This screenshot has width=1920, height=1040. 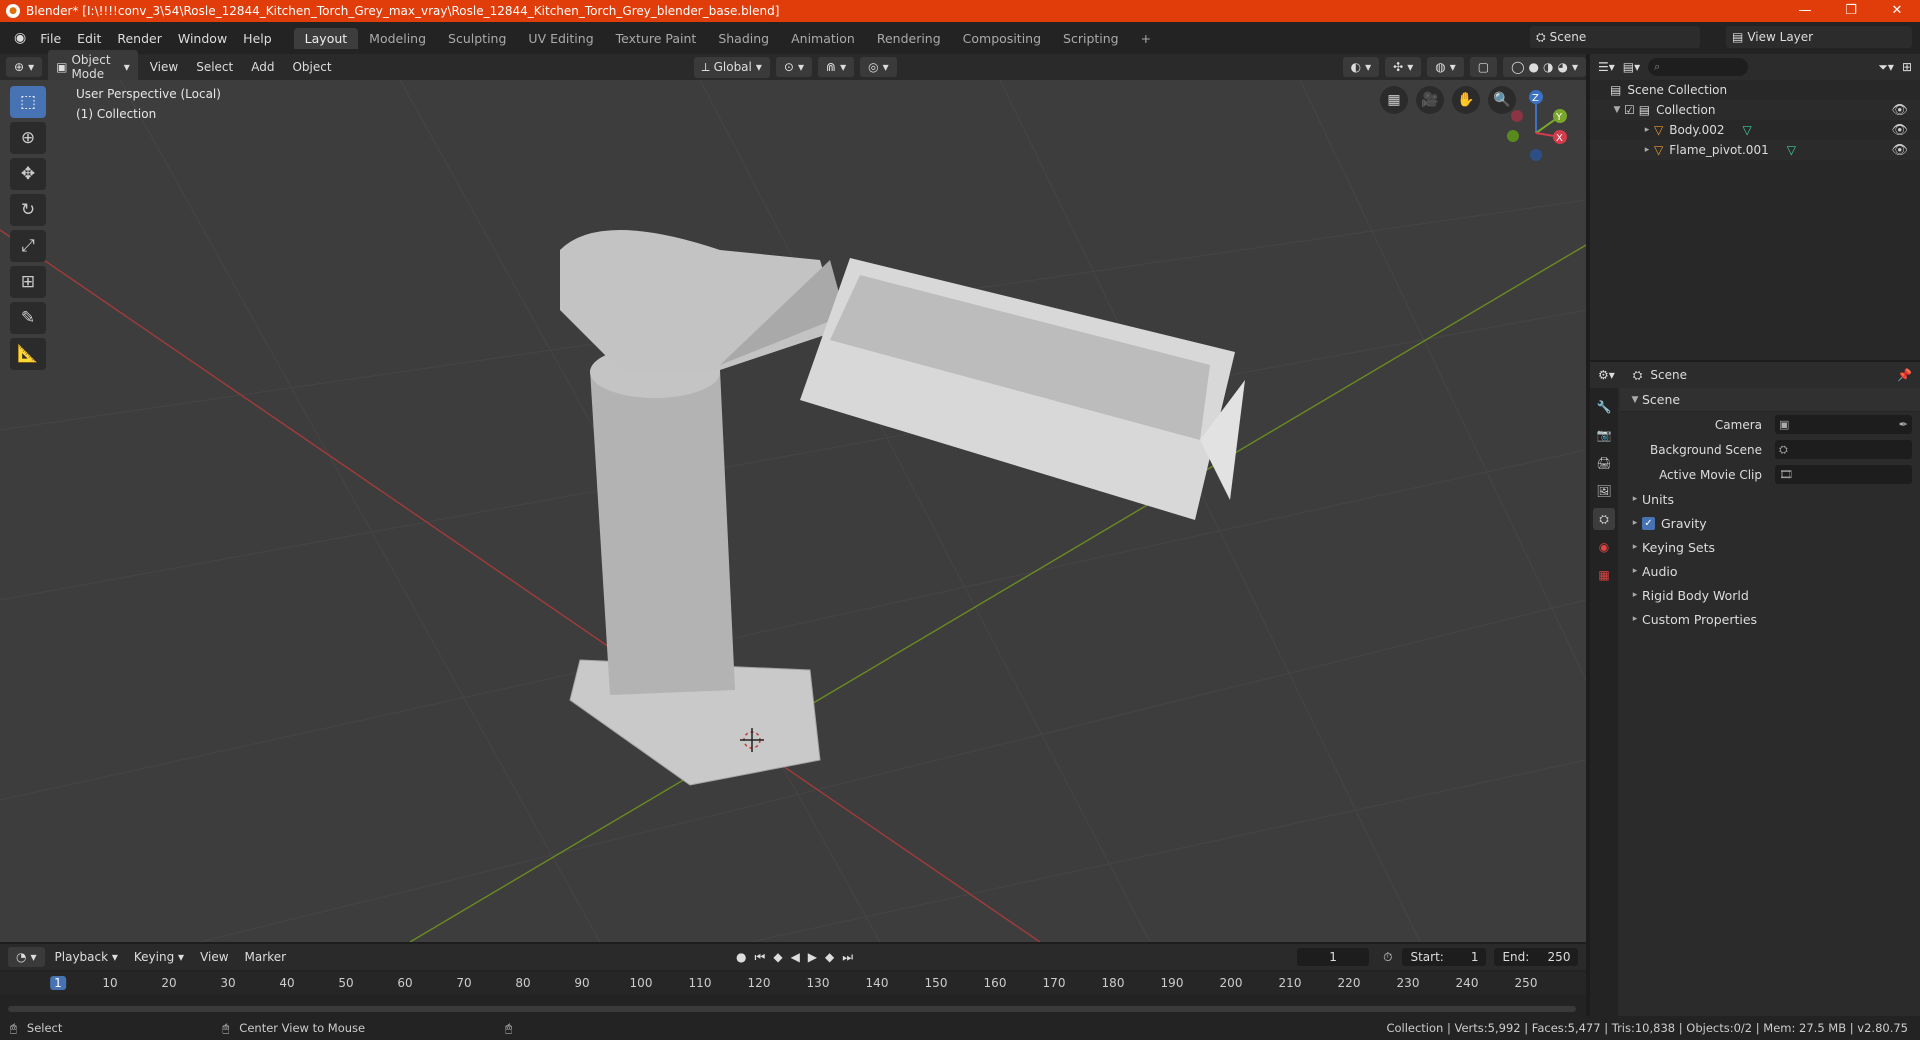 What do you see at coordinates (326, 38) in the screenshot?
I see `tab-layout: Layout` at bounding box center [326, 38].